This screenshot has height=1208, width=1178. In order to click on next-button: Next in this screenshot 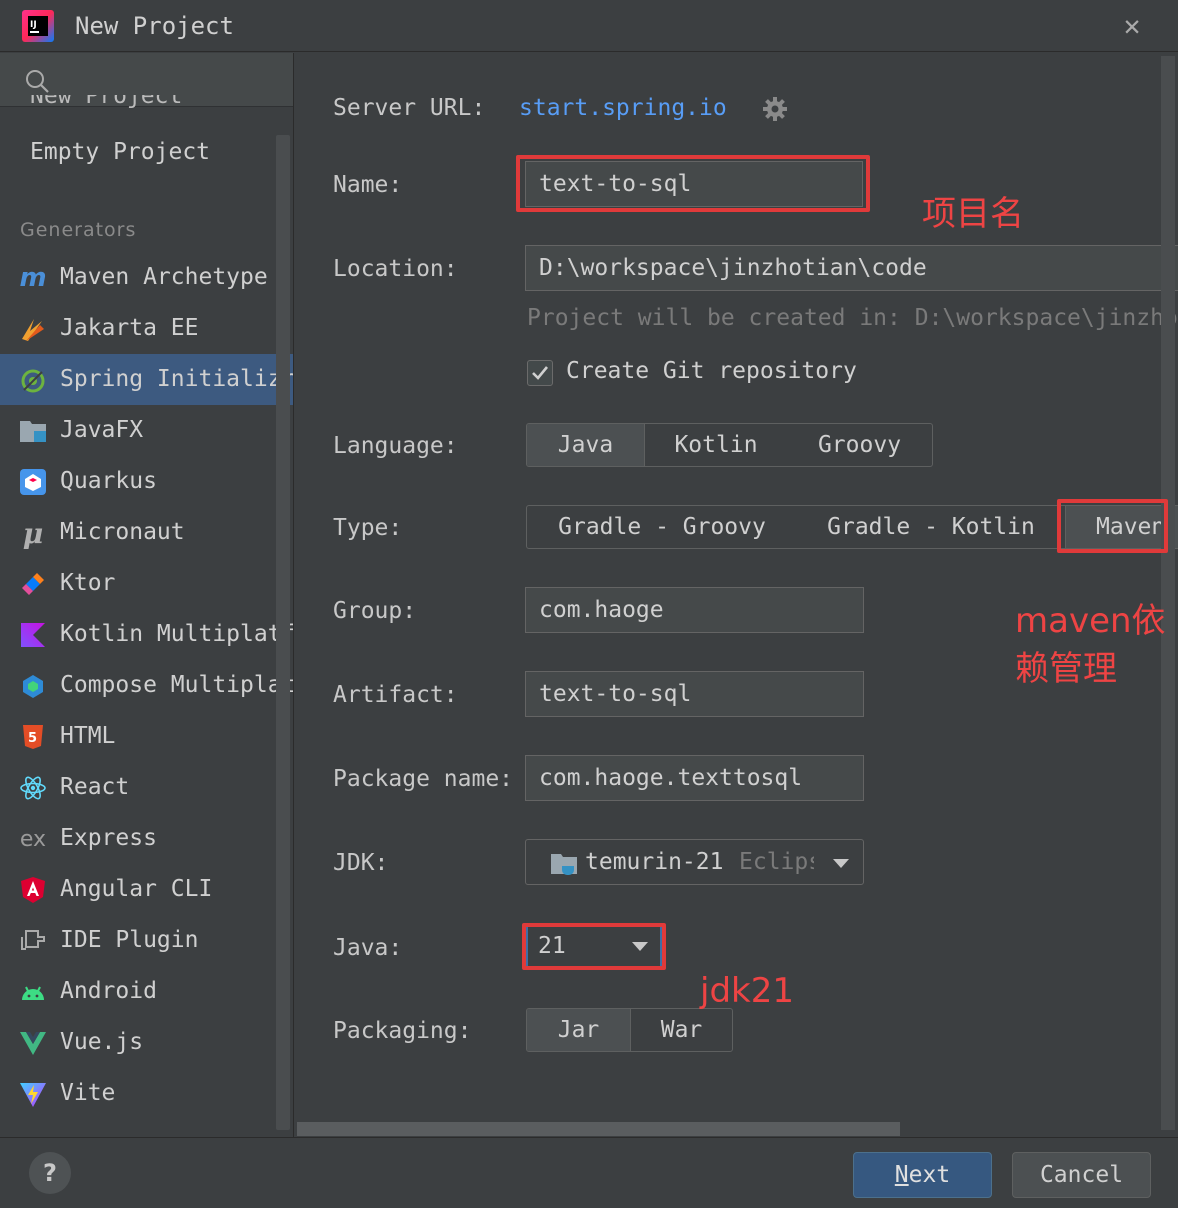, I will do `click(922, 1175)`.